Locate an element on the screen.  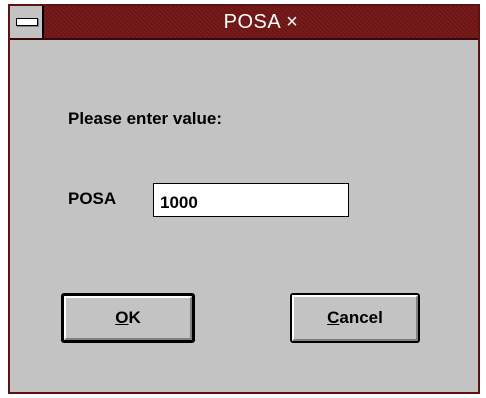
system-menu-button is located at coordinates (27, 22).